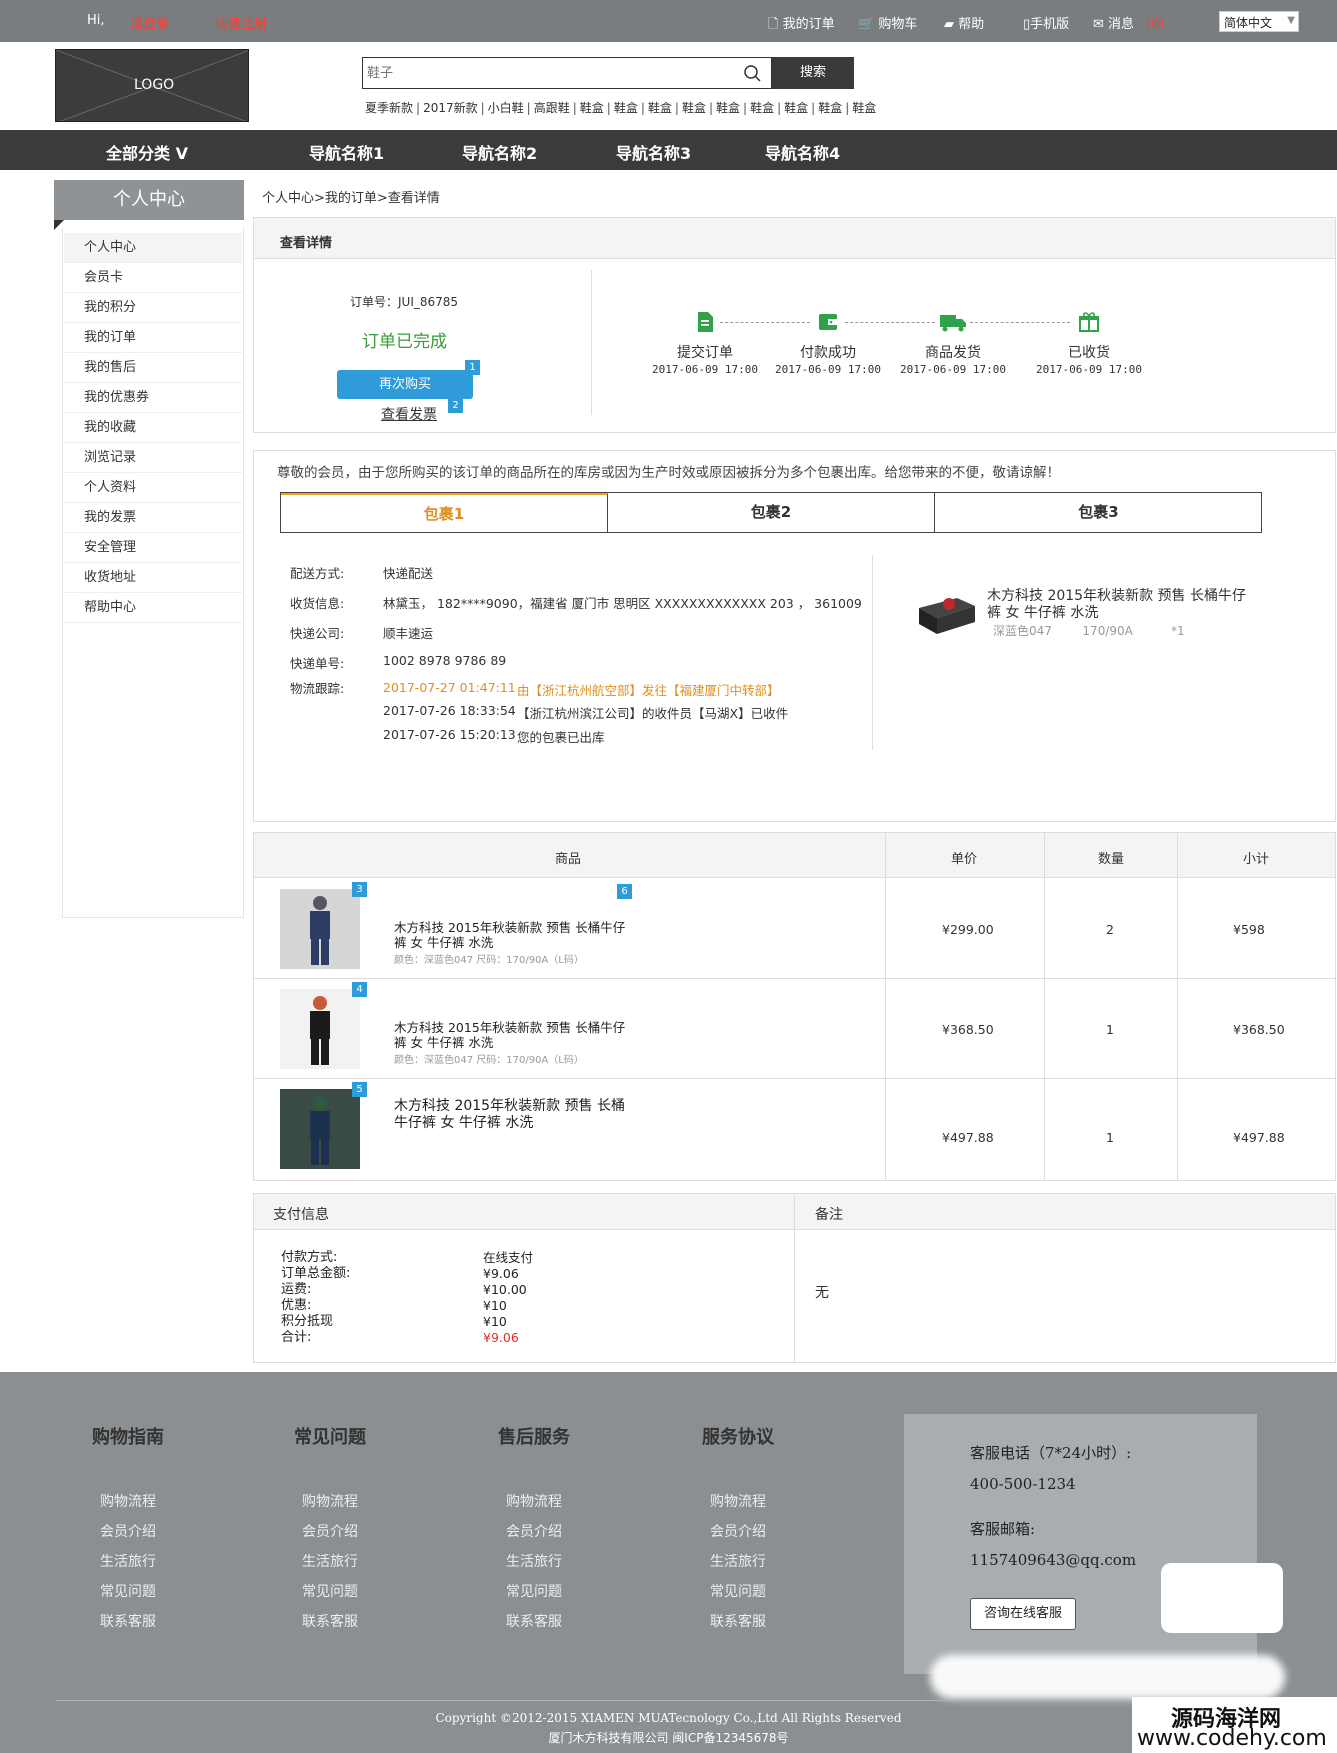 The height and width of the screenshot is (1753, 1337). What do you see at coordinates (648, 690) in the screenshot?
I see `logistics-text: 由【浙江杭州航空部】发往【福建厦门中转部】` at bounding box center [648, 690].